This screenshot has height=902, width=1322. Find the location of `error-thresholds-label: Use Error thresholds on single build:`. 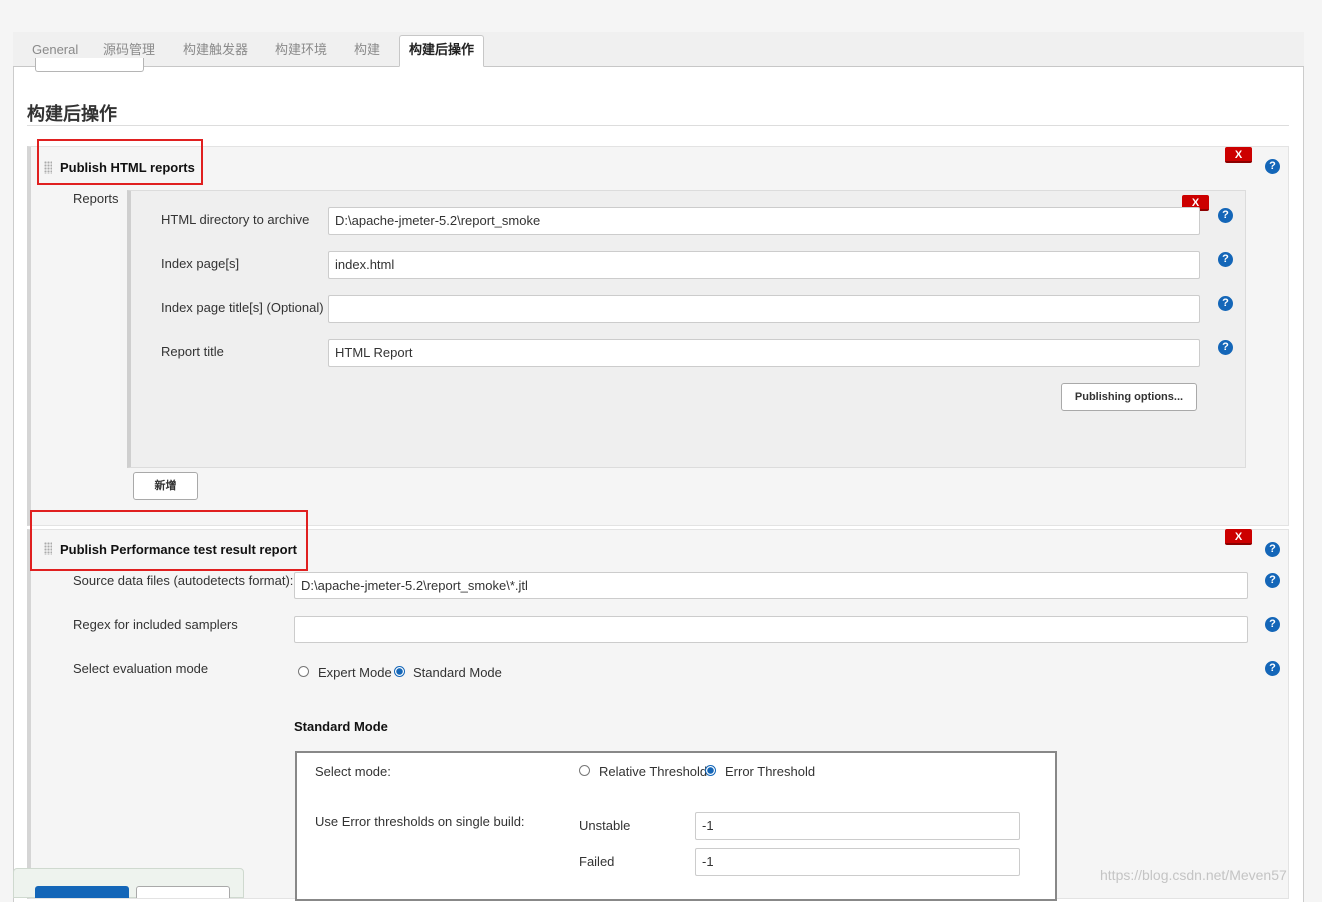

error-thresholds-label: Use Error thresholds on single build: is located at coordinates (420, 821).